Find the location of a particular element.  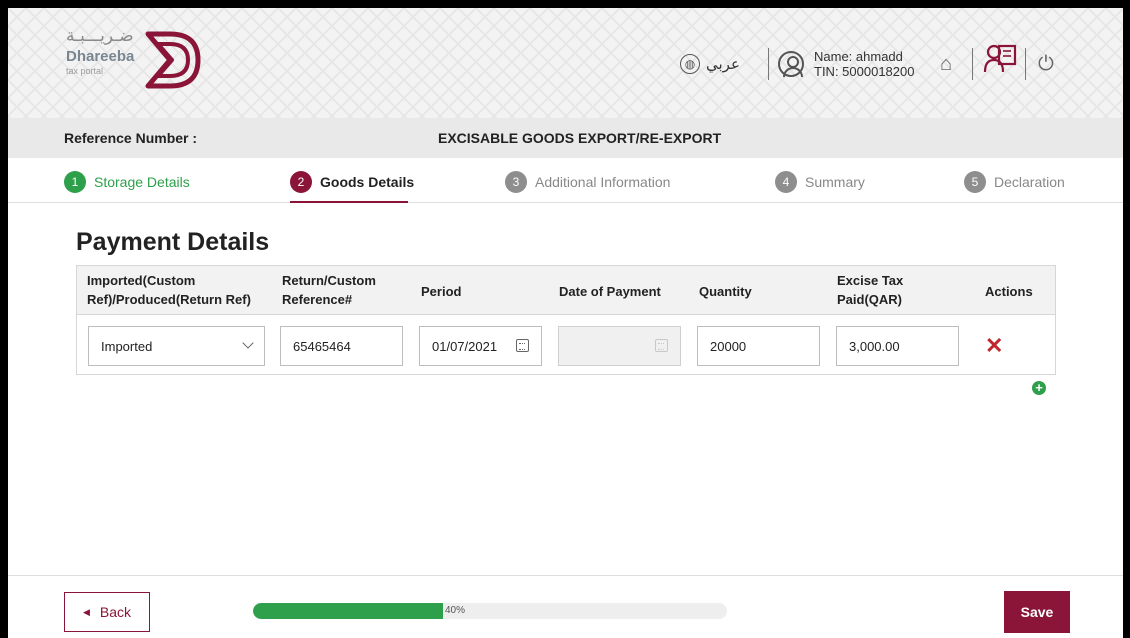

step-label: Goods Details is located at coordinates (367, 182).